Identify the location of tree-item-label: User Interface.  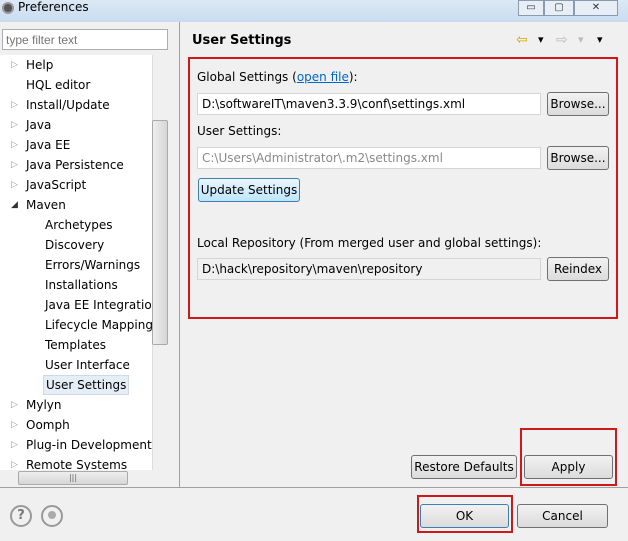
(87, 365).